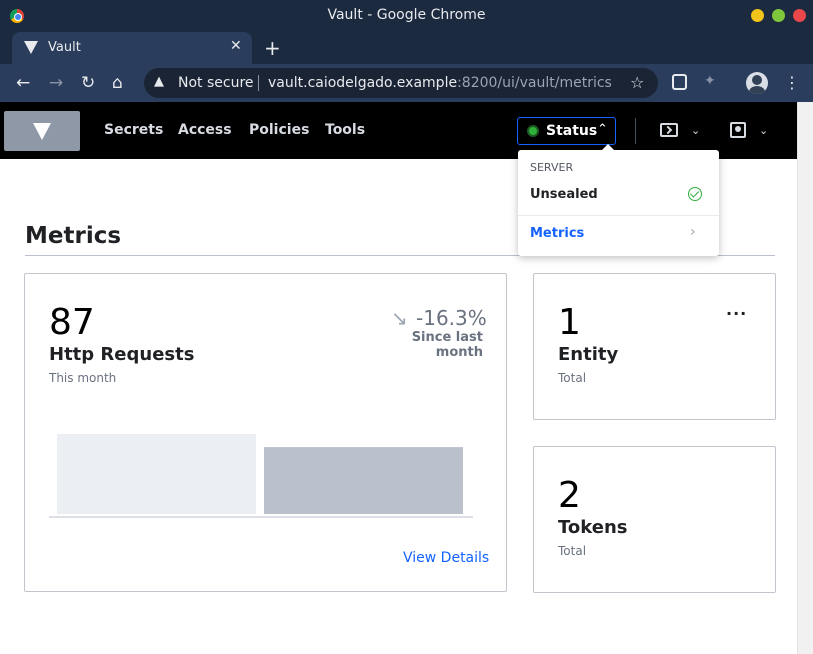  Describe the element at coordinates (258, 83) in the screenshot. I see `omnibox-separator` at that location.